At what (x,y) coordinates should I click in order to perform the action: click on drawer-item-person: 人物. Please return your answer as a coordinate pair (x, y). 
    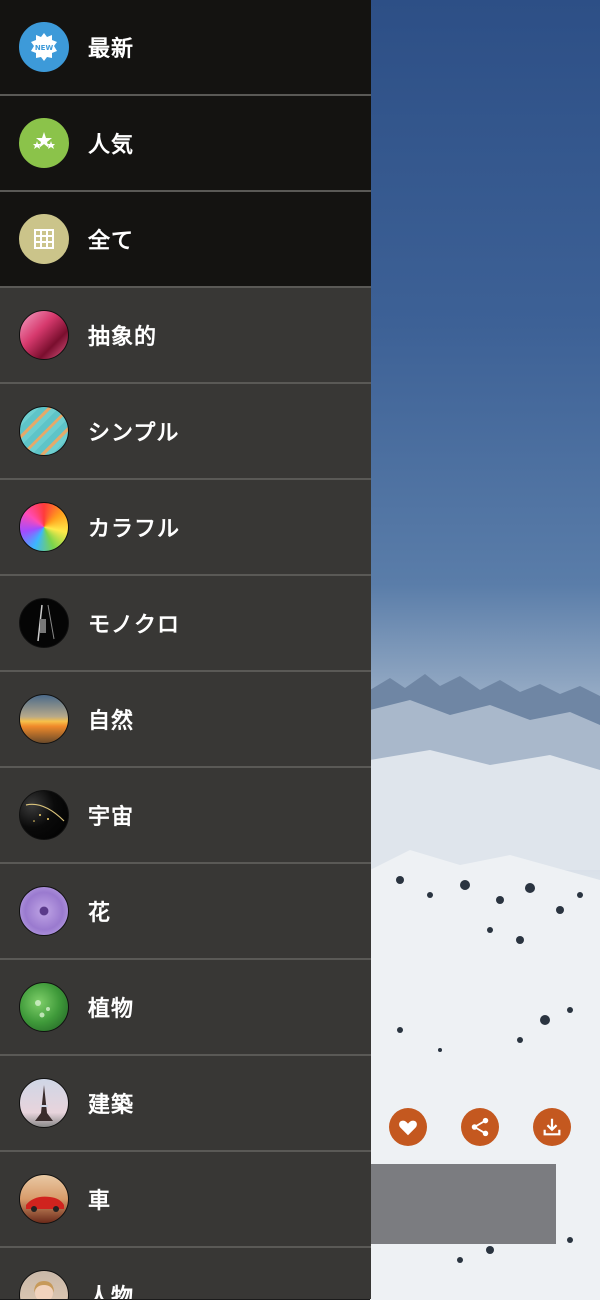
    Looking at the image, I should click on (185, 1273).